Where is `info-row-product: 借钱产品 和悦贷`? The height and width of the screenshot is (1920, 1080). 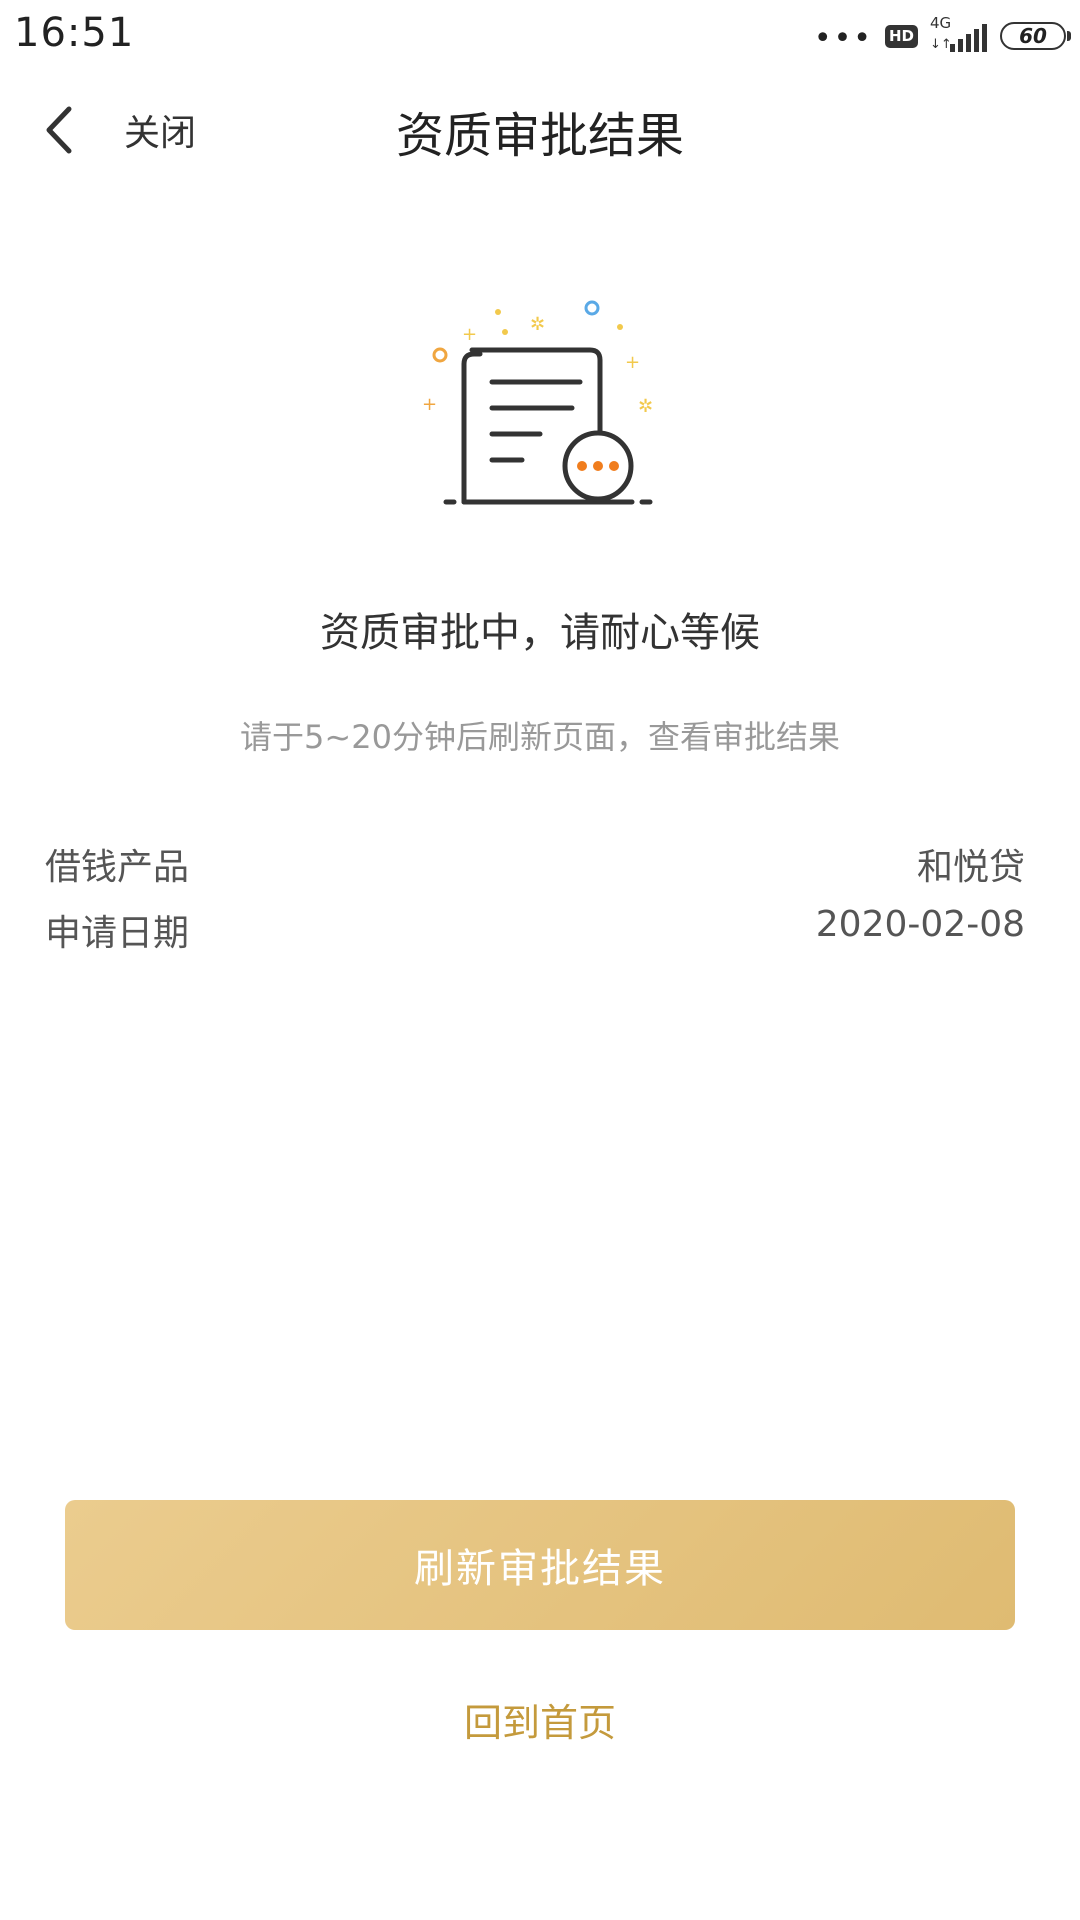 info-row-product: 借钱产品 和悦贷 is located at coordinates (540, 863).